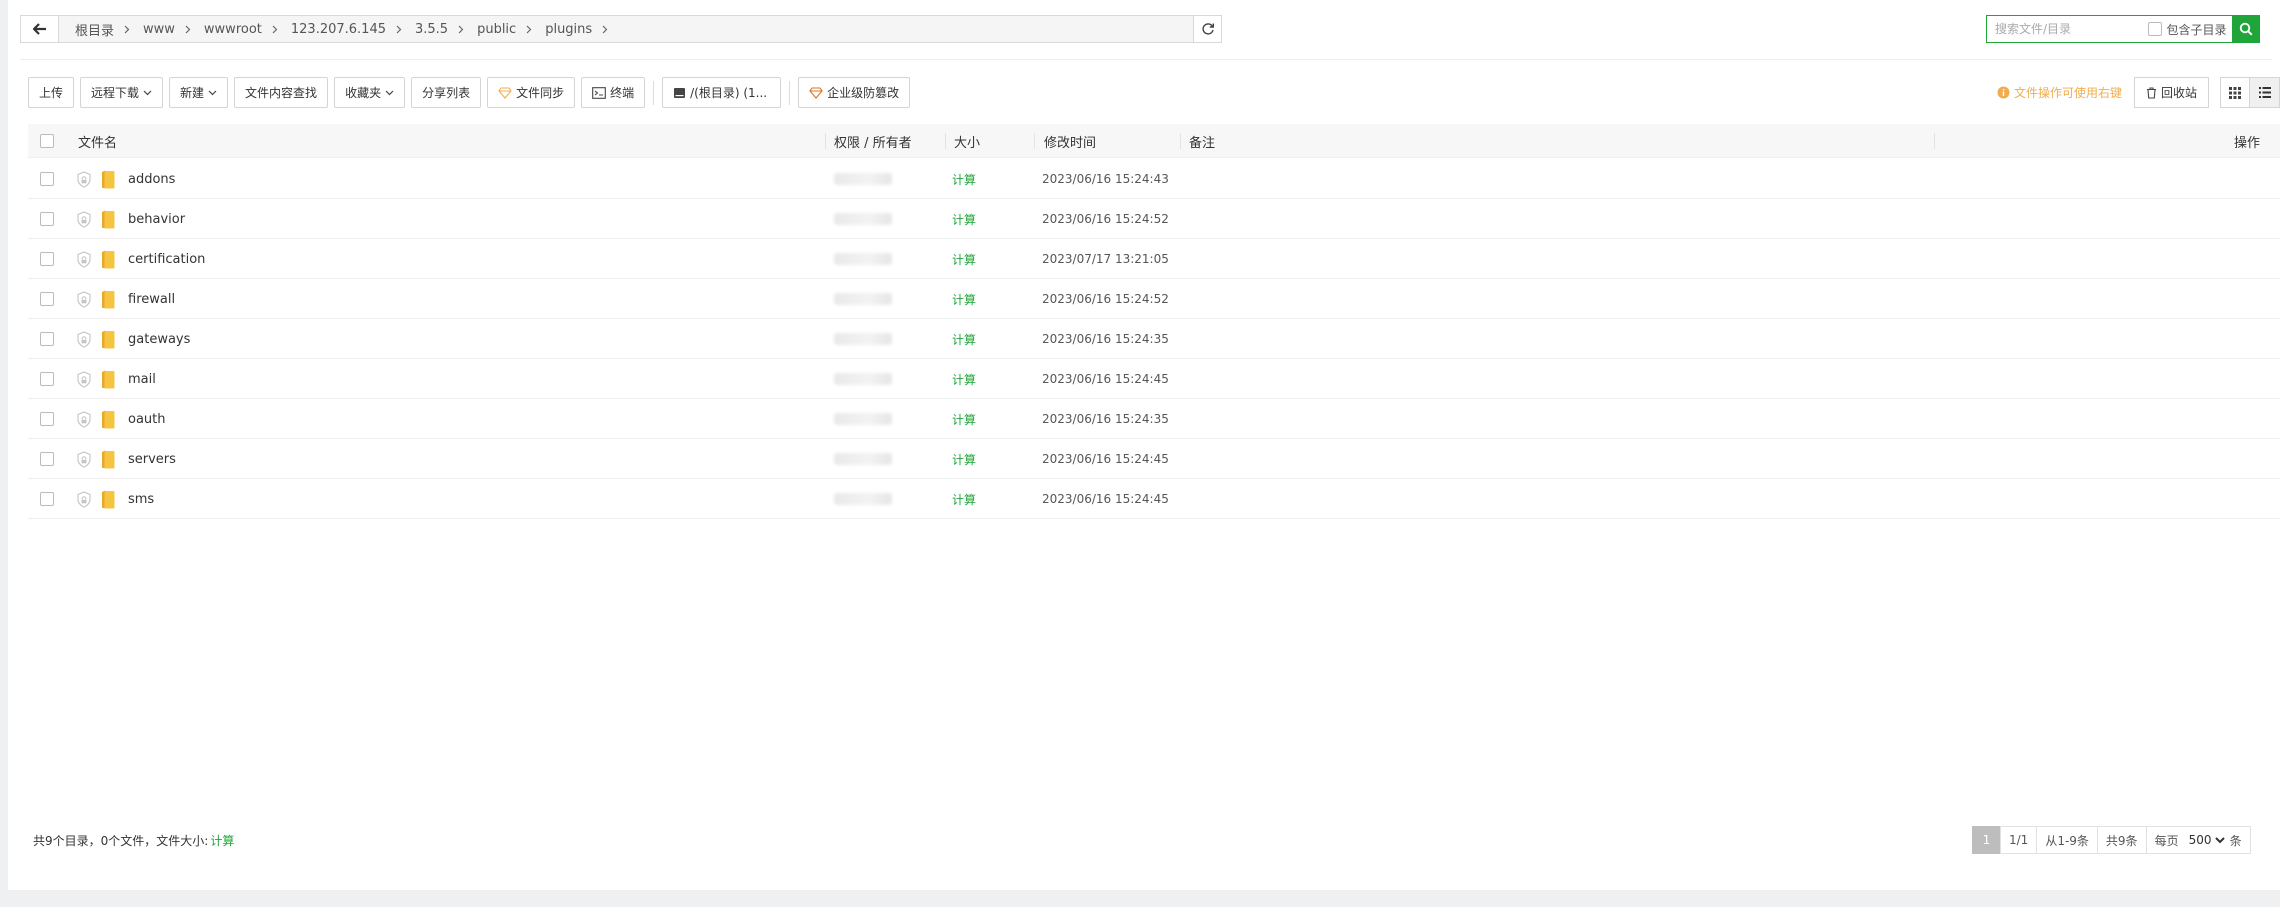 This screenshot has height=907, width=2280. What do you see at coordinates (1154, 339) in the screenshot?
I see `table-row: gateways 计算 2023/06/16 15:24:35` at bounding box center [1154, 339].